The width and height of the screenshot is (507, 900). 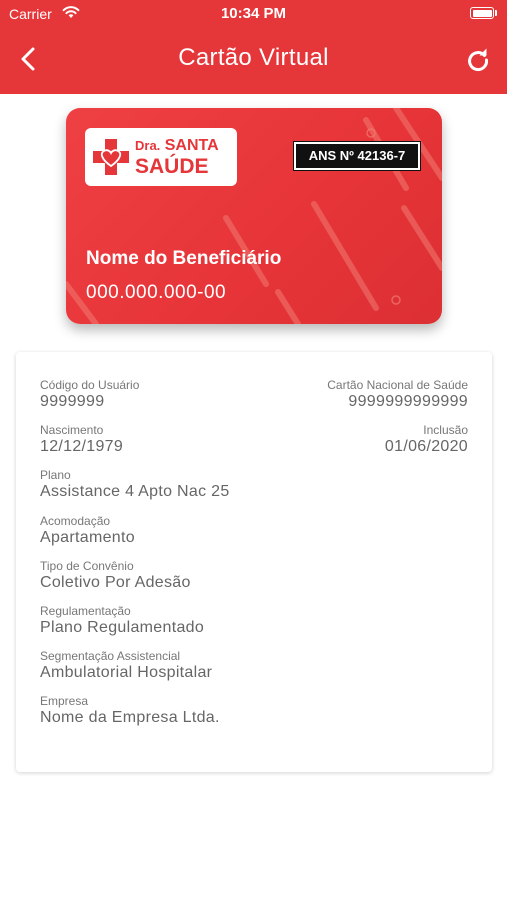 What do you see at coordinates (64, 701) in the screenshot?
I see `empresa-label: Empresa` at bounding box center [64, 701].